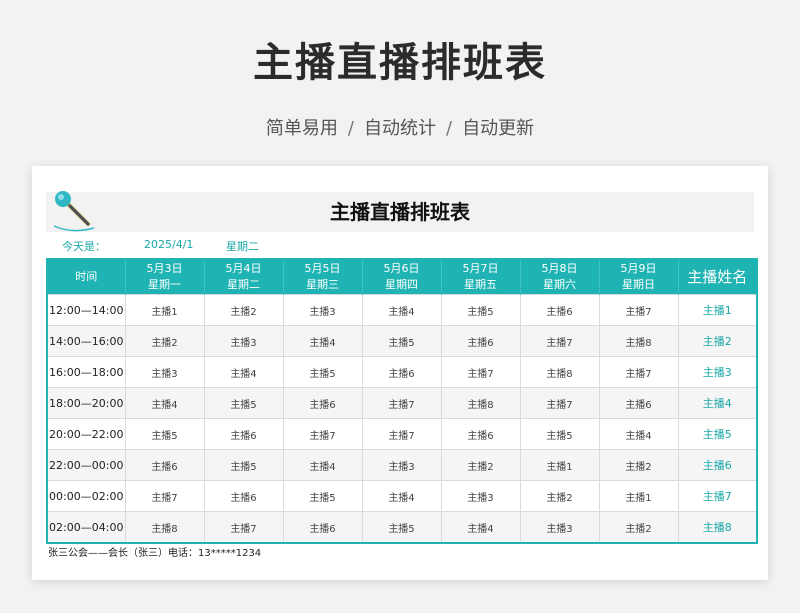 This screenshot has height=613, width=800. What do you see at coordinates (86, 527) in the screenshot?
I see `time-slot-cell: 02:00—04:00` at bounding box center [86, 527].